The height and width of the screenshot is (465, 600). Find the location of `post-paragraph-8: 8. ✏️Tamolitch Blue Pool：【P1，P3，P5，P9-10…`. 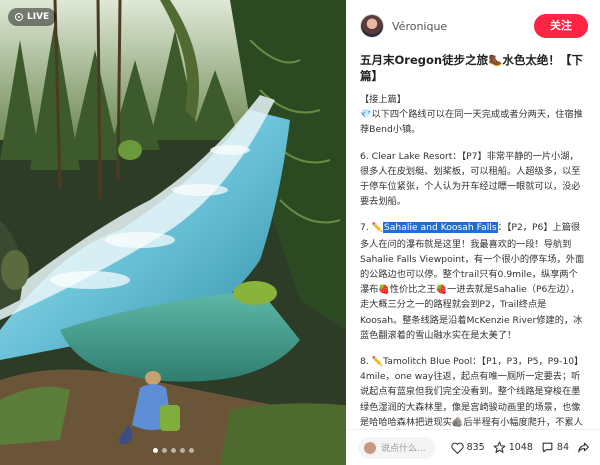

post-paragraph-8: 8. ✏️Tamolitch Blue Pool：【P1，P3，P5，P9-10… is located at coordinates (472, 391).